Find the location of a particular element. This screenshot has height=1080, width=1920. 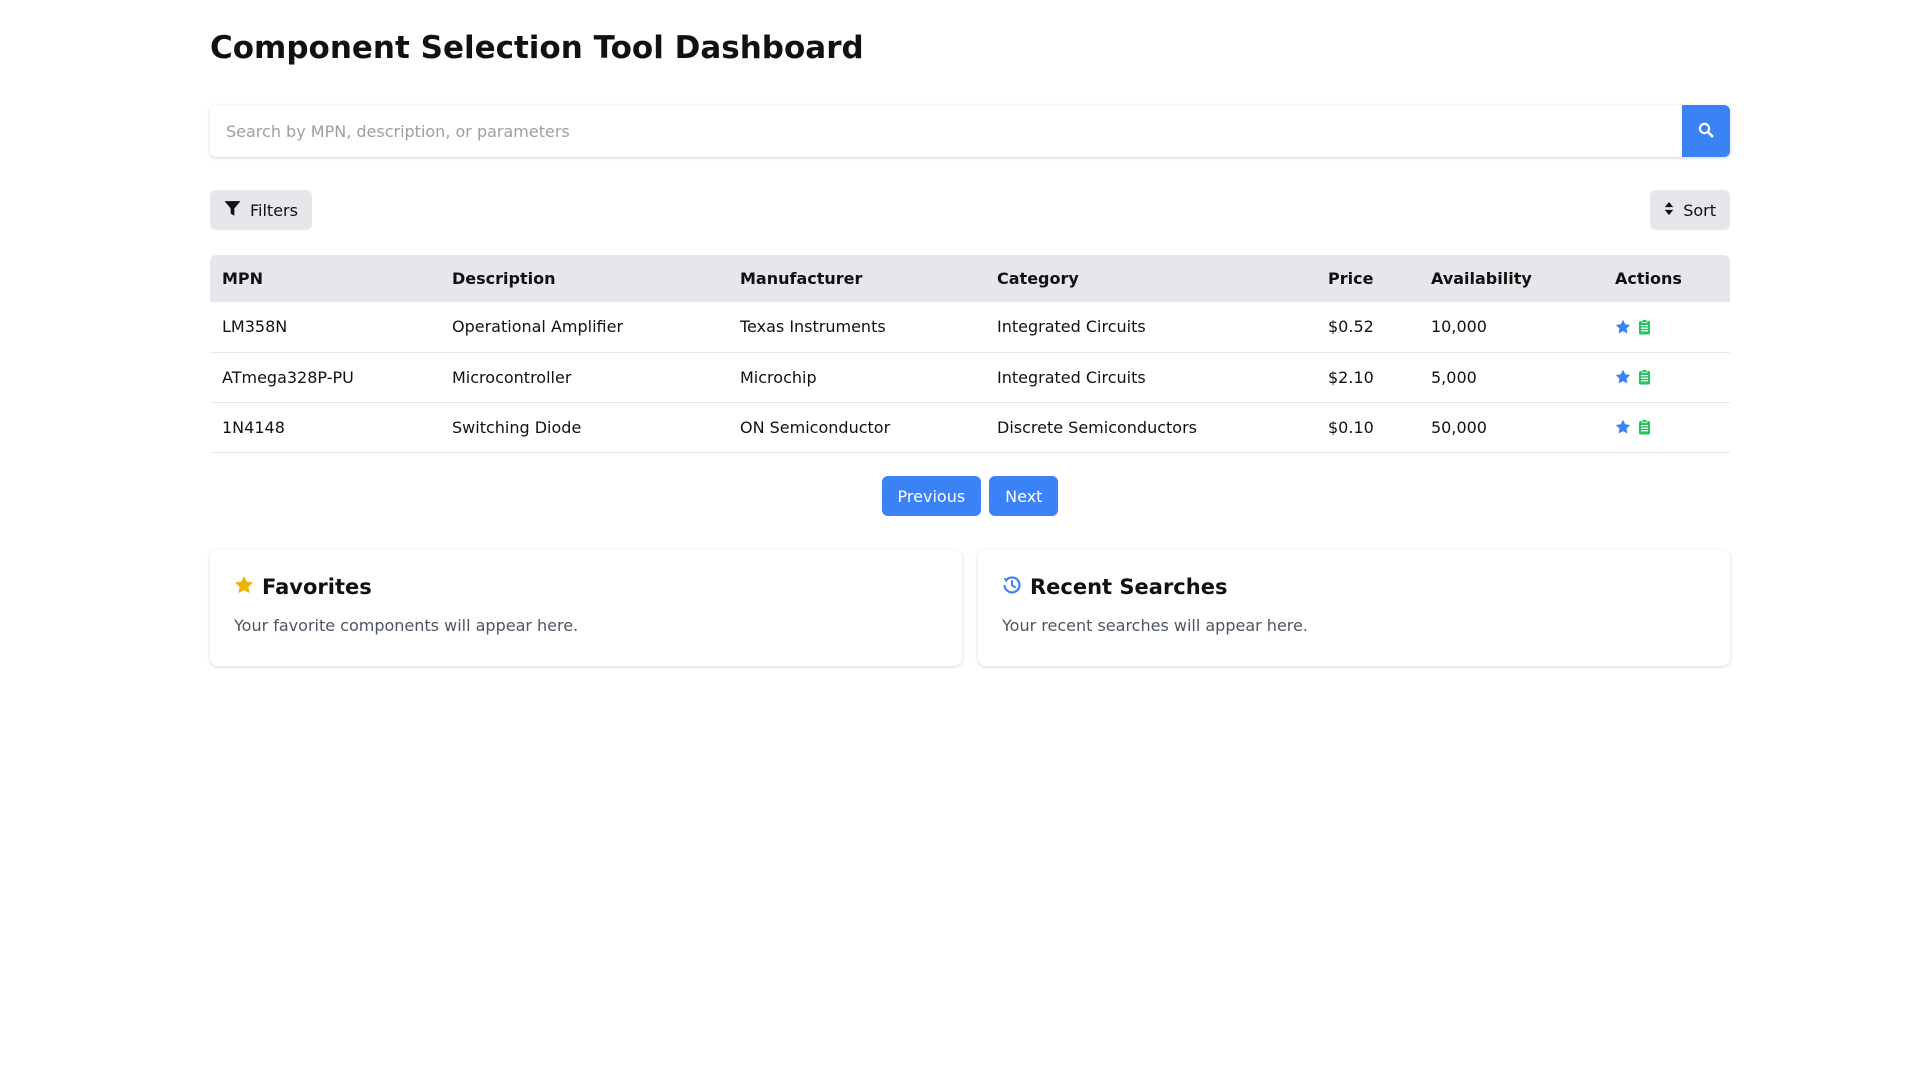

filters-button: Filters is located at coordinates (261, 210).